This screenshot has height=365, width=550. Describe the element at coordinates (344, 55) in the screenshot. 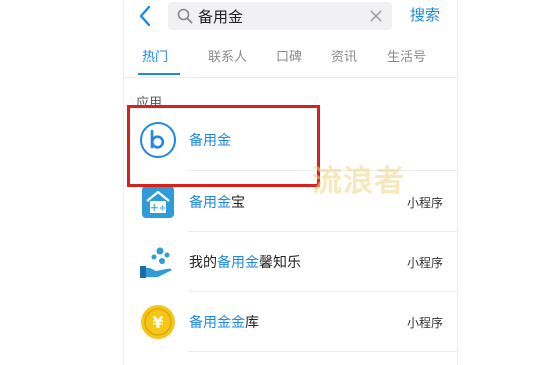

I see `tab-news: 资讯` at that location.